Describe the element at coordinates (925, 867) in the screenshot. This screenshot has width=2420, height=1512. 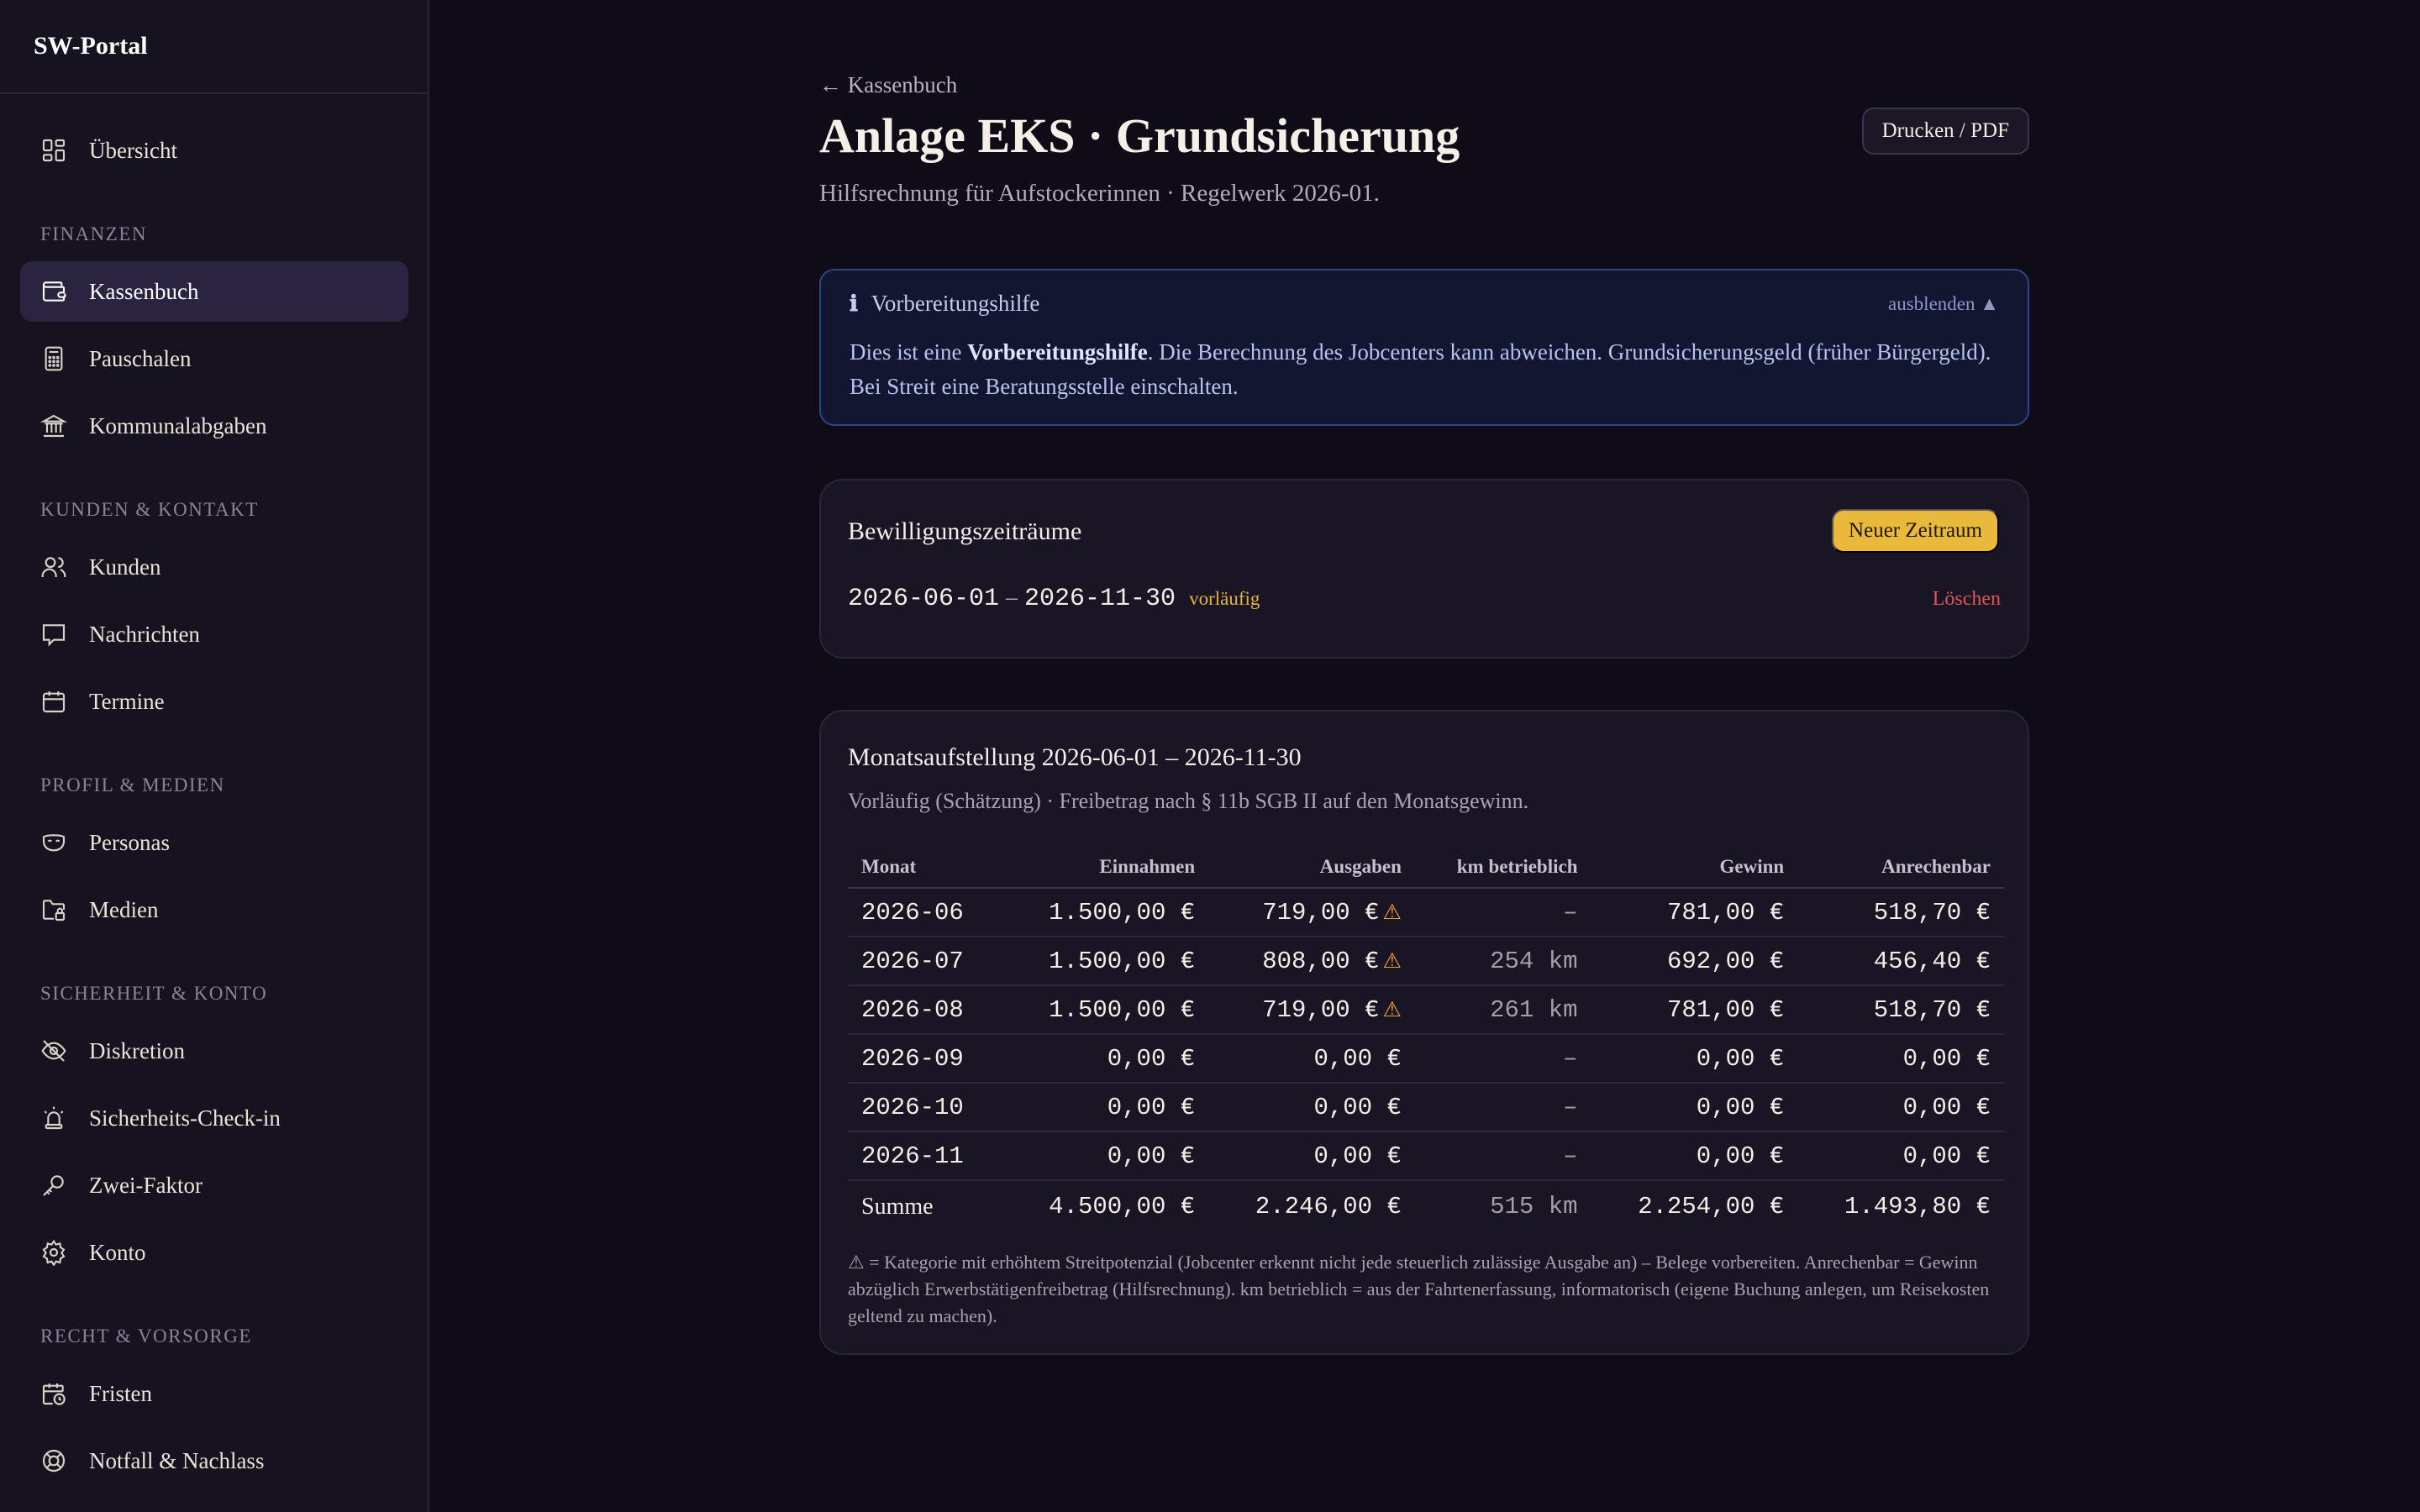
I see `column-header-month: Monat` at that location.